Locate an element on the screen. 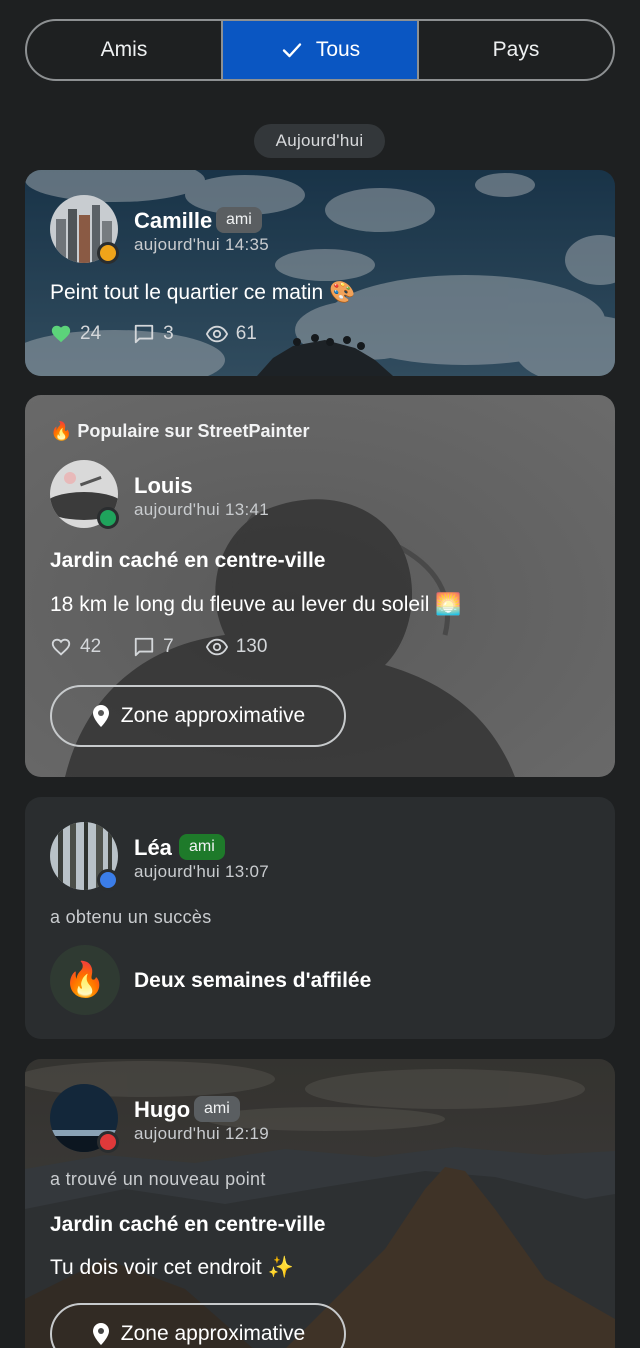 This screenshot has width=640, height=1348. timestamp: aujourd'hui 13:07 is located at coordinates (202, 871).